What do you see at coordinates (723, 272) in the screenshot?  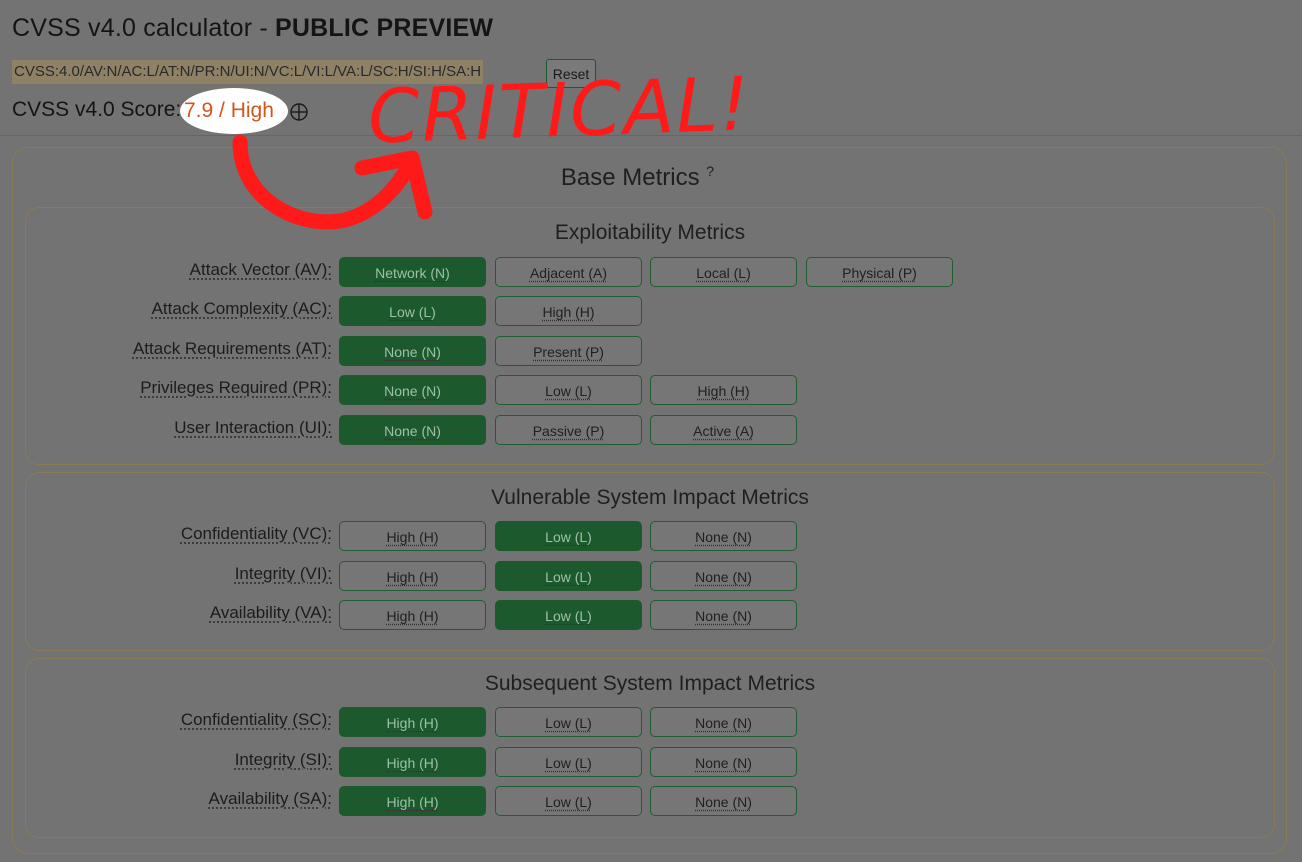 I see `option-button-local-l: Local (L)` at bounding box center [723, 272].